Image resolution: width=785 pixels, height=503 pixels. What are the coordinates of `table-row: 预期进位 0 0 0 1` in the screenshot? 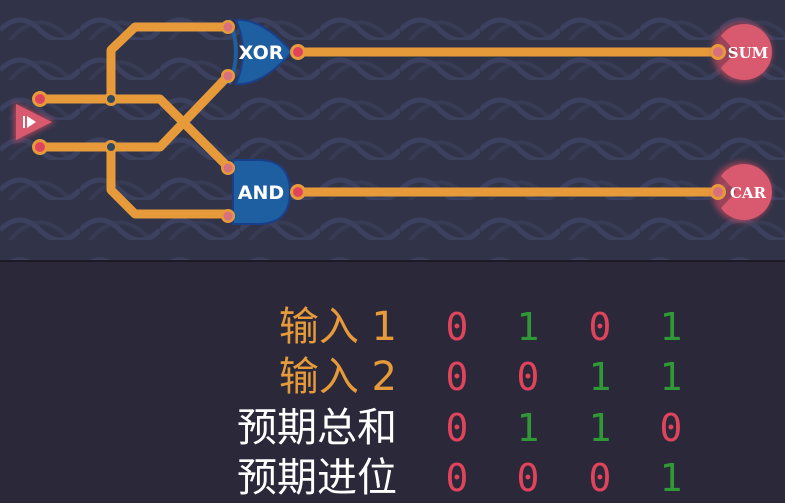 It's located at (392, 478).